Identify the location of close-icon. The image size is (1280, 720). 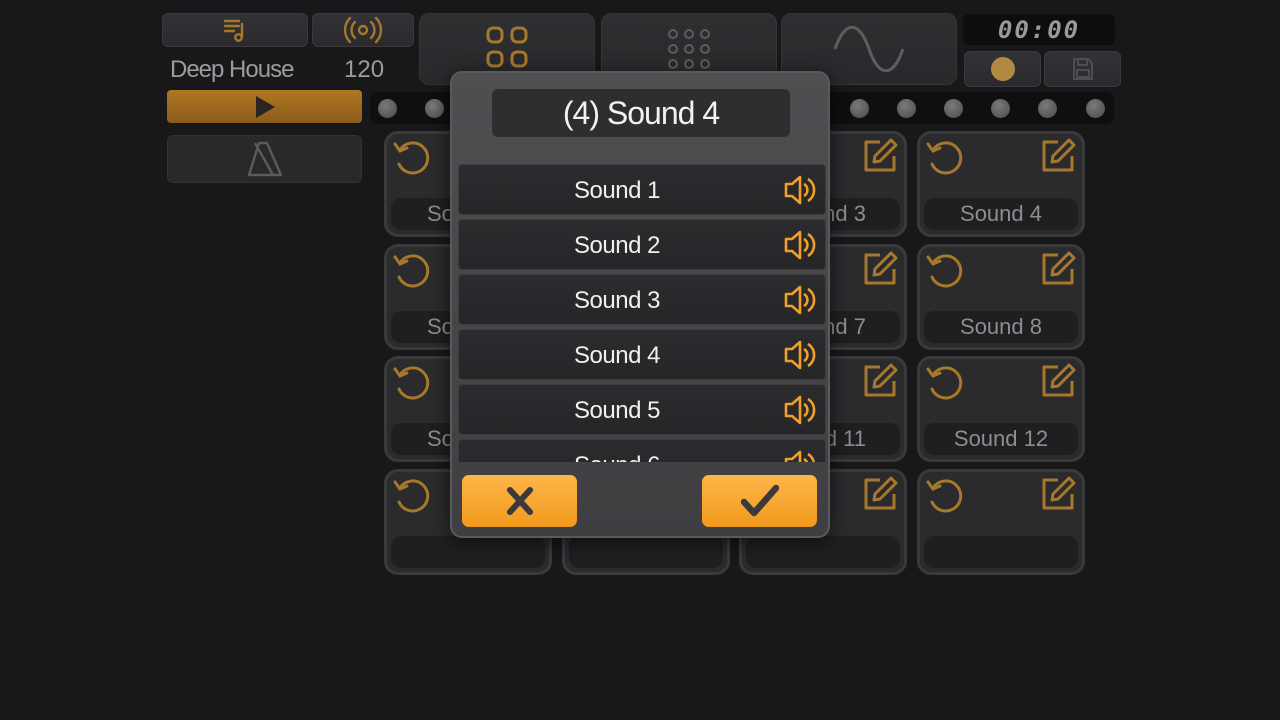
(519, 501).